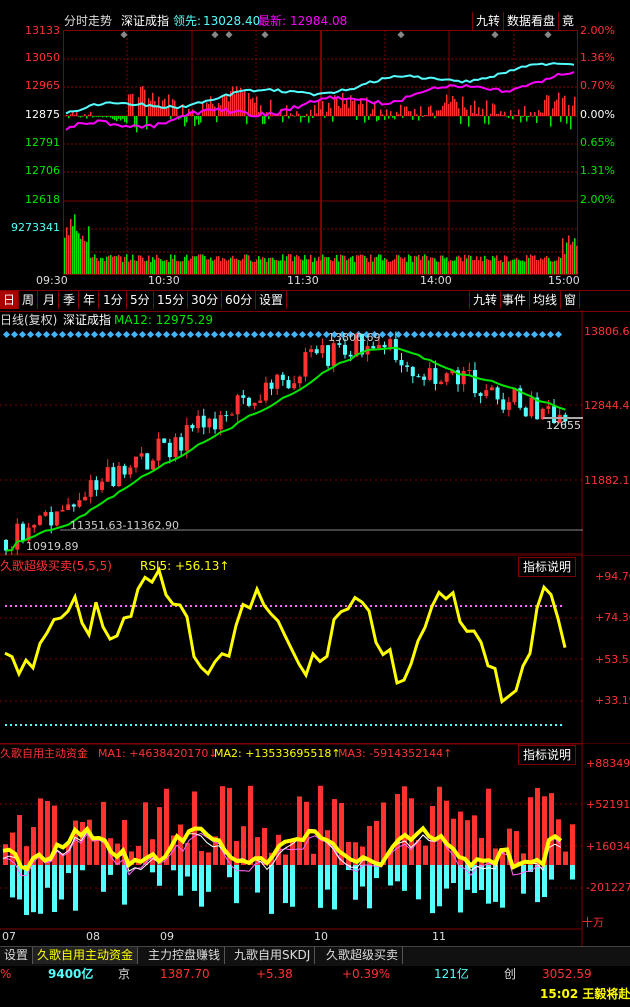 This screenshot has width=630, height=1007. What do you see at coordinates (86, 955) in the screenshot?
I see `tab-active-fund: 久歌自用主动资金` at bounding box center [86, 955].